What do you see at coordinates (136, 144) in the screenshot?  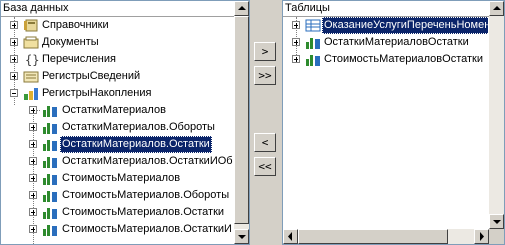 I see `tree-item-label: ОстаткиМатериалов.Остатки` at bounding box center [136, 144].